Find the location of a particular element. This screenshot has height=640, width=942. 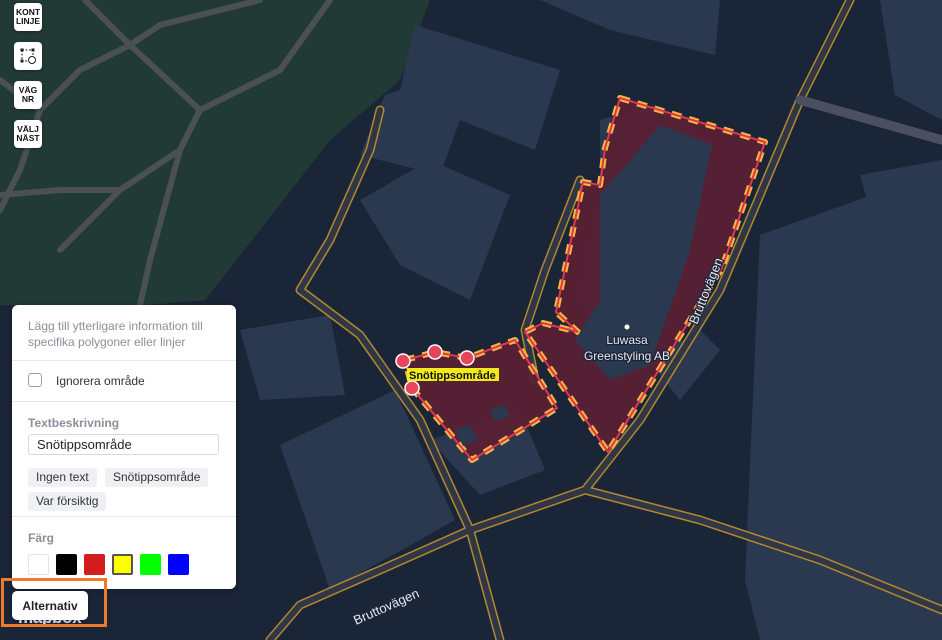

polygon-edit-button is located at coordinates (28, 56).